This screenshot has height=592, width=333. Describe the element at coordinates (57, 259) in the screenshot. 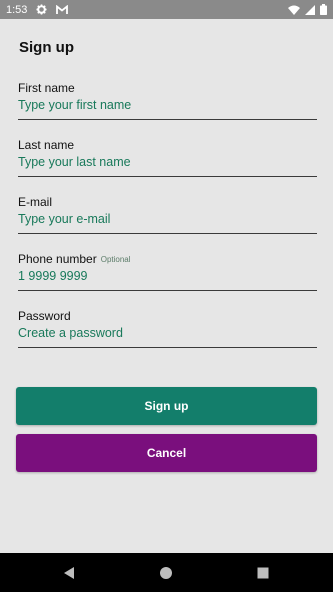

I see `phone-label: Phone number` at that location.